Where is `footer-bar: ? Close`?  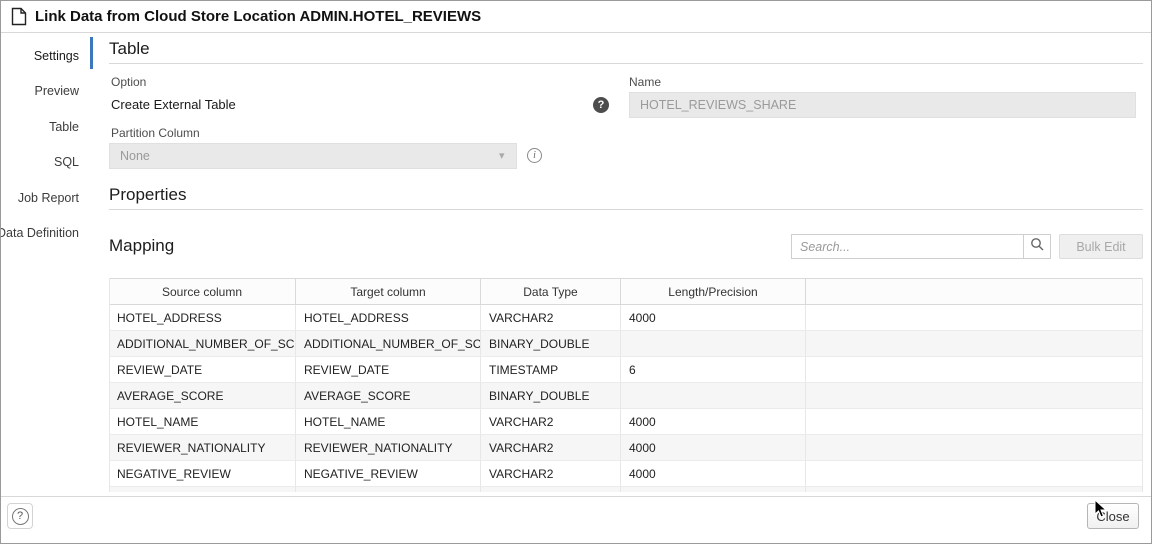
footer-bar: ? Close is located at coordinates (576, 519).